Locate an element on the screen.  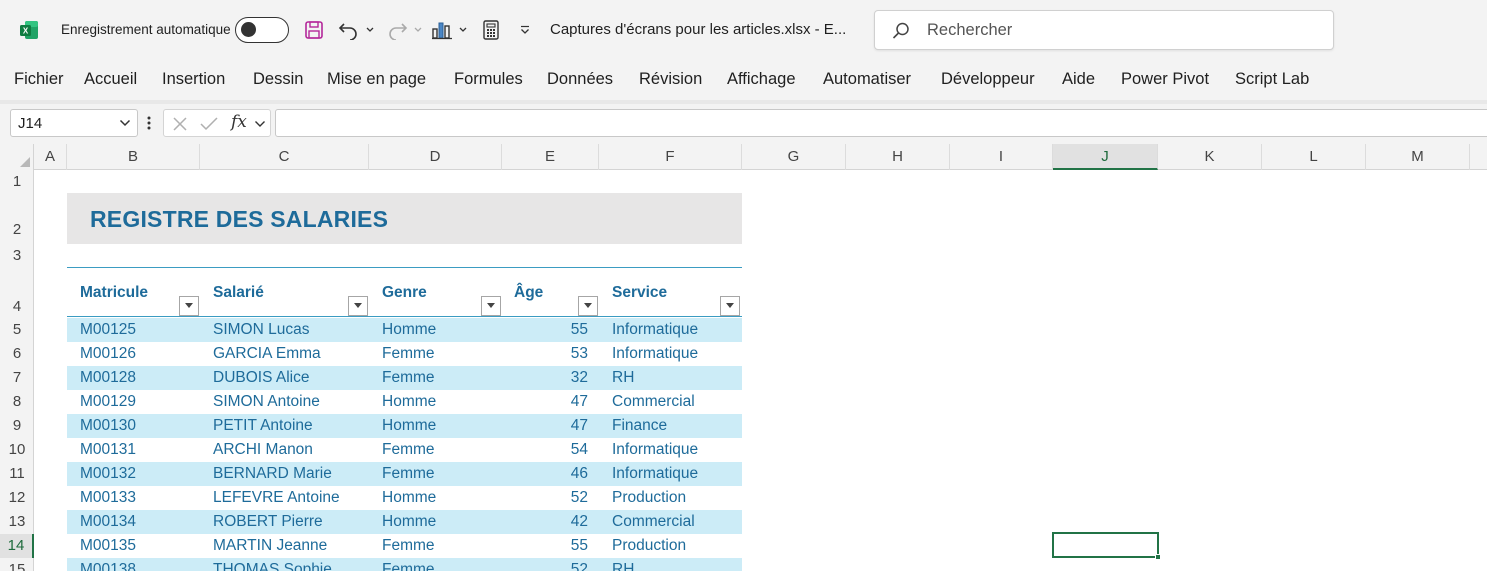
row-header-9: 9 is located at coordinates (17, 426).